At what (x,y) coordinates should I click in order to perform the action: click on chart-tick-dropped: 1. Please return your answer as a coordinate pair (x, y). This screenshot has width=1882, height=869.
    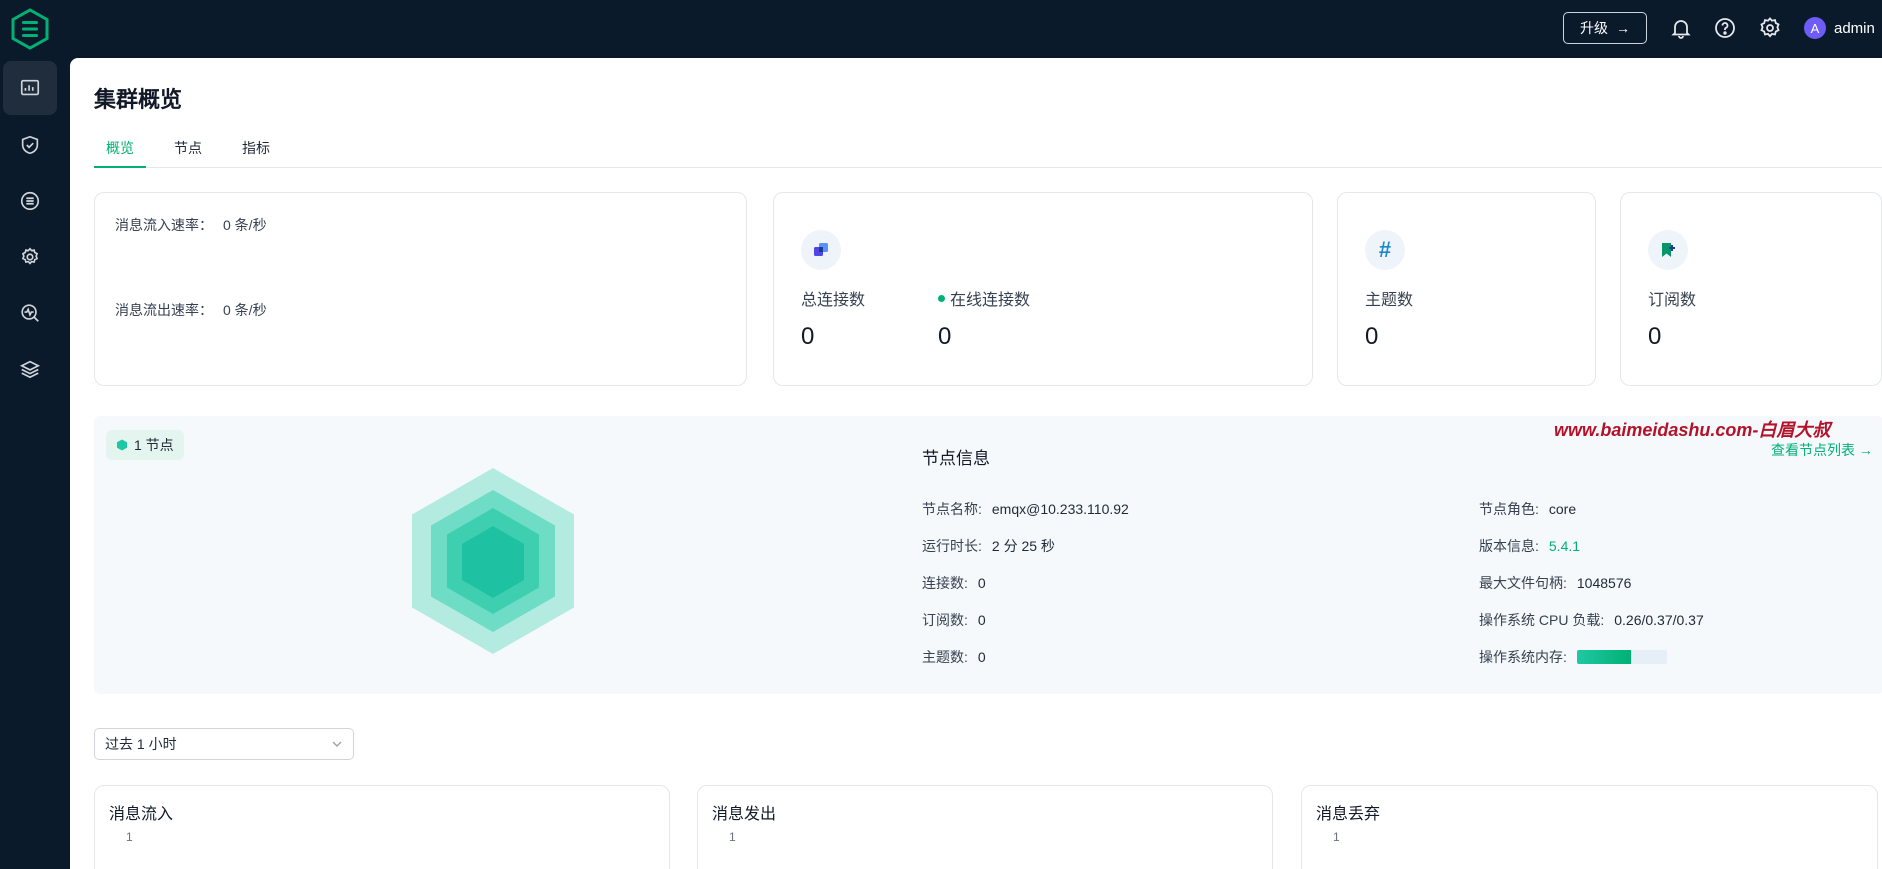
    Looking at the image, I should click on (1336, 837).